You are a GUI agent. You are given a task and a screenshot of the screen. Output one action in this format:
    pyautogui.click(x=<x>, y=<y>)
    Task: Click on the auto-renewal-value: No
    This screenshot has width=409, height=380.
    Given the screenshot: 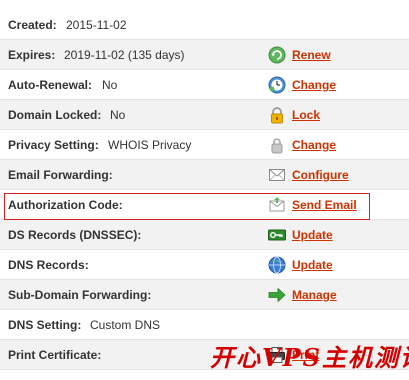 What is the action you would take?
    pyautogui.click(x=110, y=85)
    